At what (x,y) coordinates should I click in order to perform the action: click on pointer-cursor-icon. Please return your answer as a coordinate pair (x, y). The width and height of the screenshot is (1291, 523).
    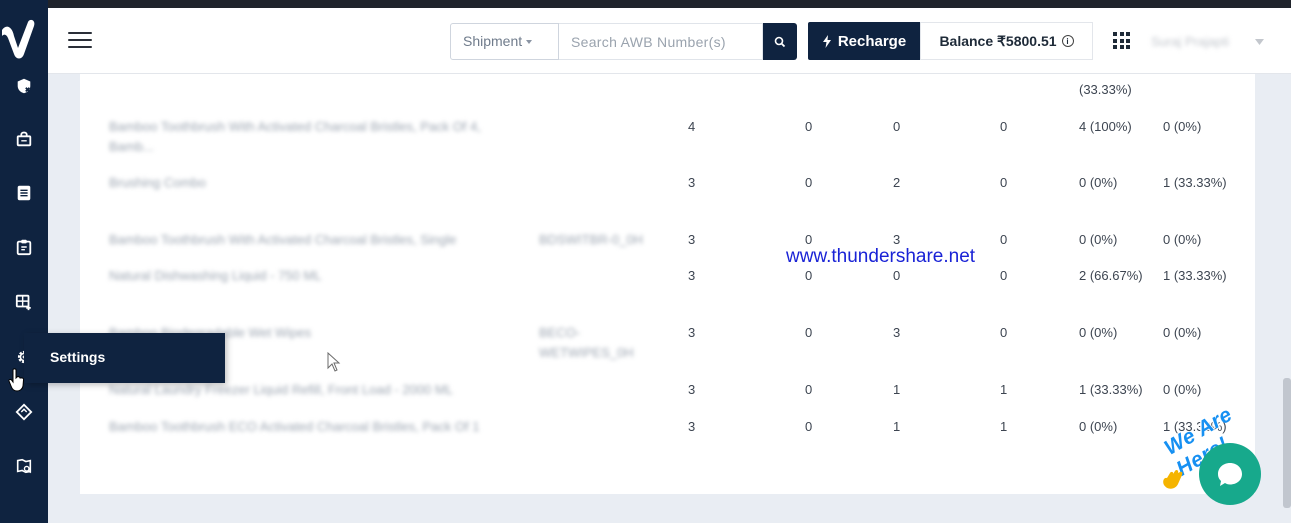
    Looking at the image, I should click on (334, 362).